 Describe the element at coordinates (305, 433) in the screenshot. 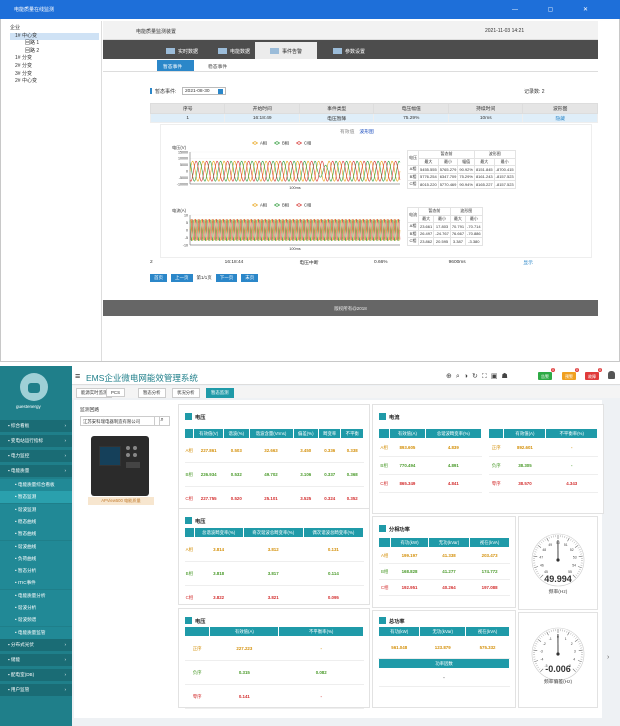

I see `column-header: 偏差(%)` at that location.